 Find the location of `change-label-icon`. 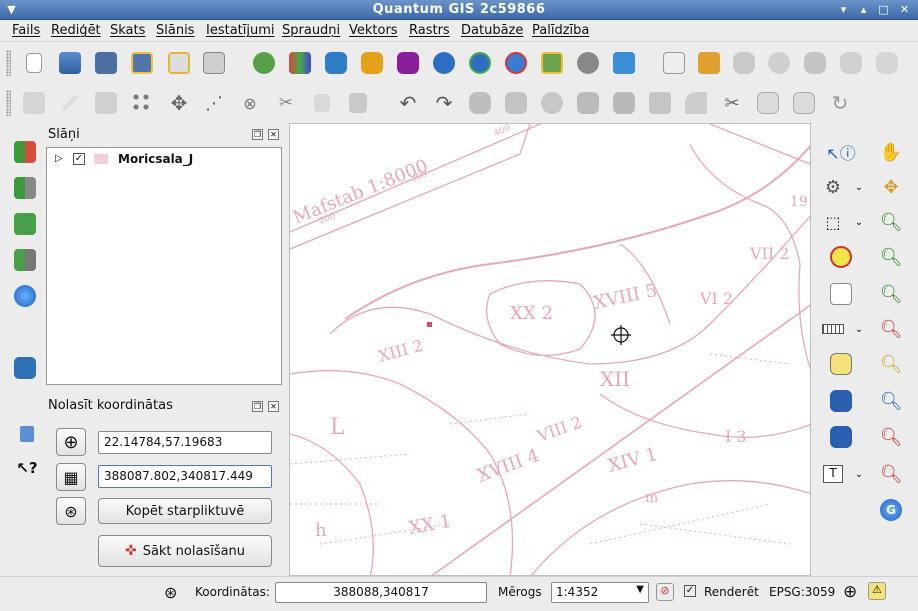

change-label-icon is located at coordinates (887, 63).